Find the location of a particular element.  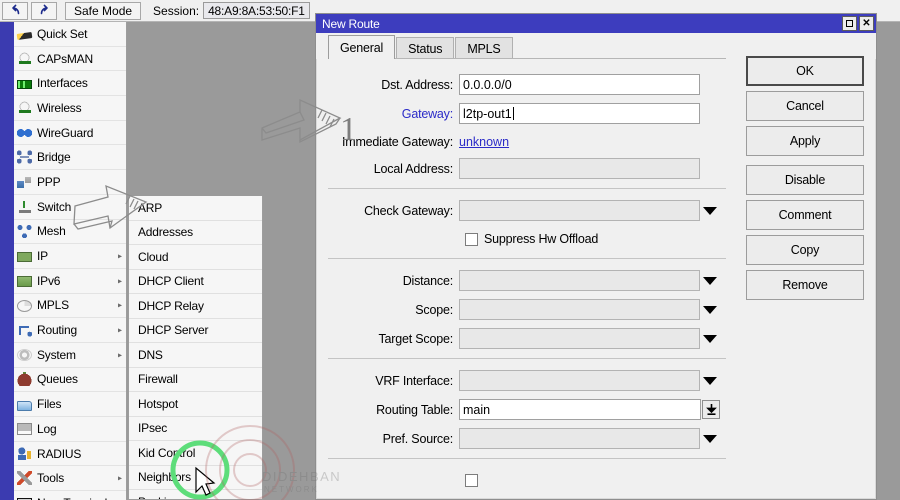

pref-source-dropdown is located at coordinates (710, 438).